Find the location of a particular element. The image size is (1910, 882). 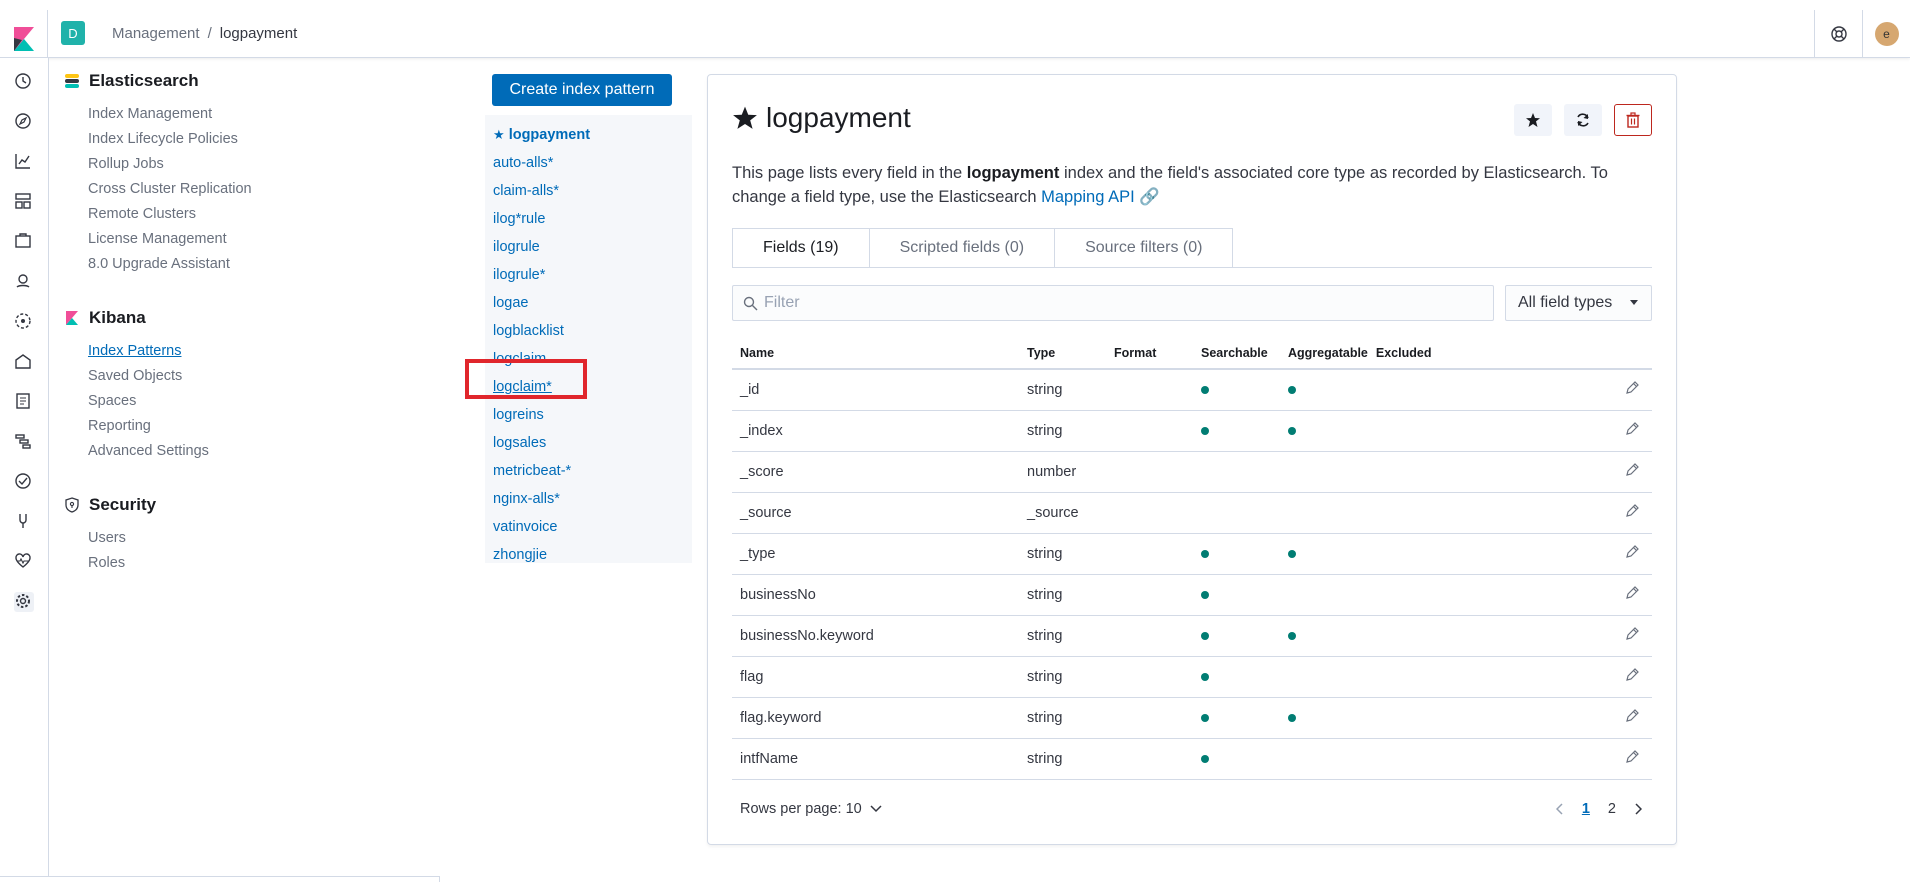

sidebar-item-spaces: Spaces is located at coordinates (224, 401).